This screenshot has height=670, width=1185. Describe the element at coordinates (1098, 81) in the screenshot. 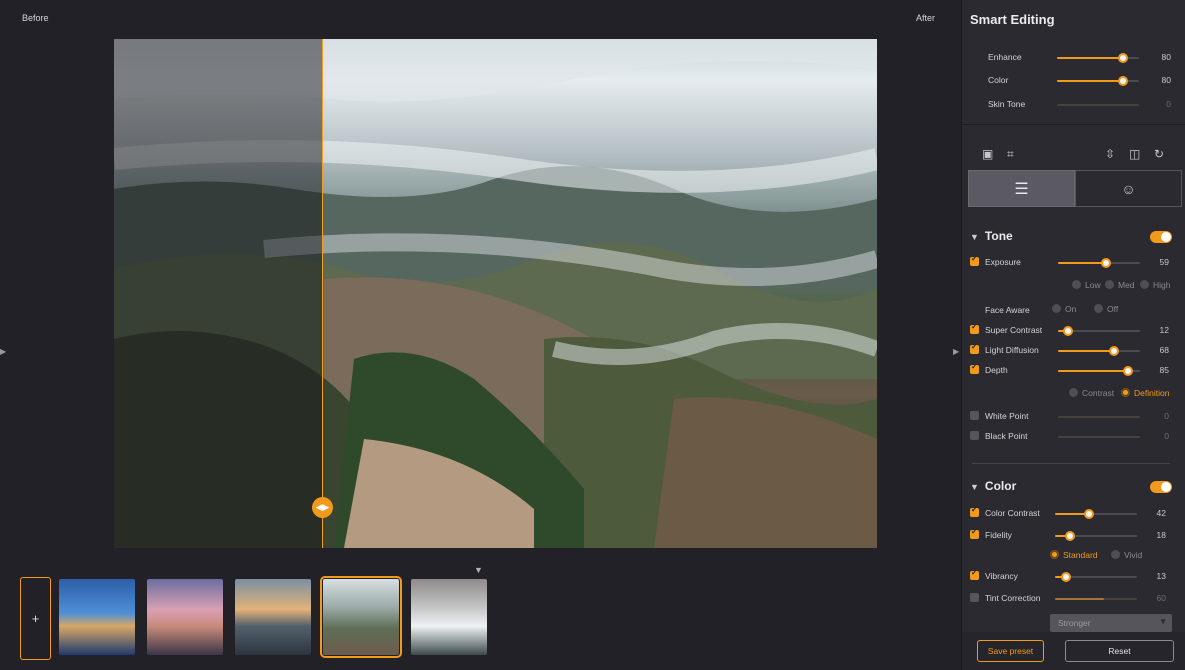

I see `color-slider` at that location.